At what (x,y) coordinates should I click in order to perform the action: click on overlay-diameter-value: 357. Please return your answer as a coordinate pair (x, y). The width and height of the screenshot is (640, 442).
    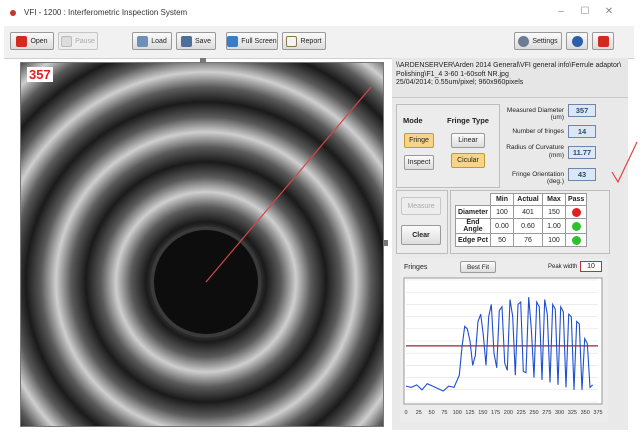
    Looking at the image, I should click on (40, 74).